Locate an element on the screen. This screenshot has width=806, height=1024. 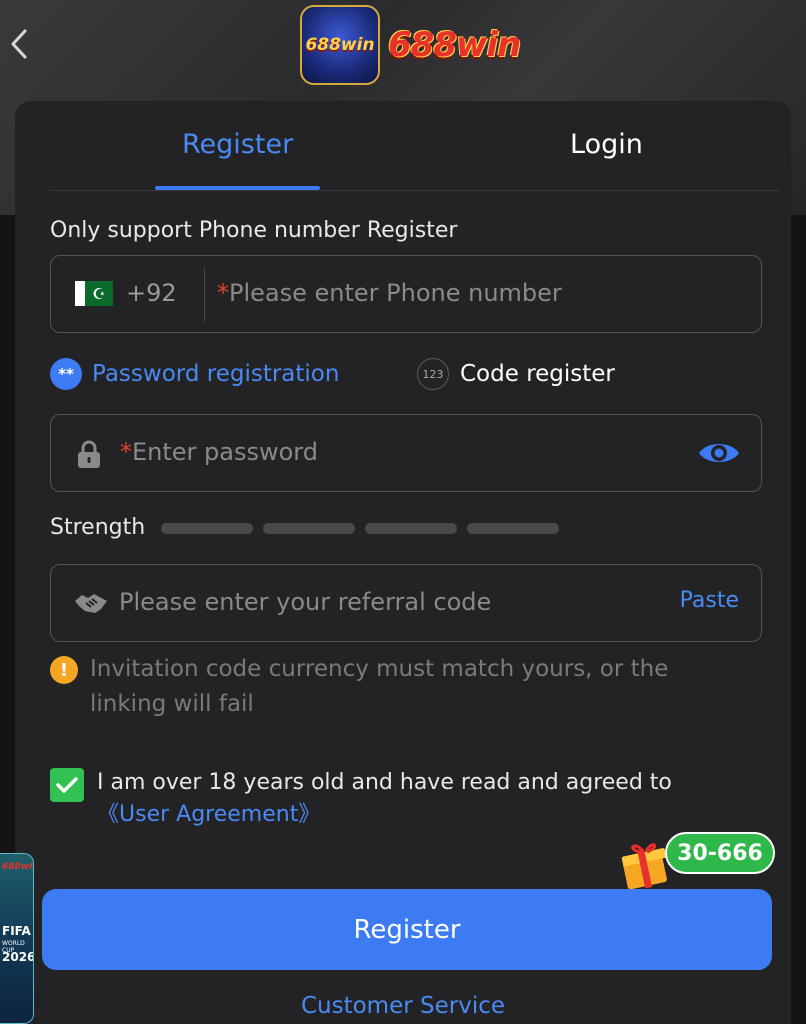
paste-button: Paste is located at coordinates (709, 600).